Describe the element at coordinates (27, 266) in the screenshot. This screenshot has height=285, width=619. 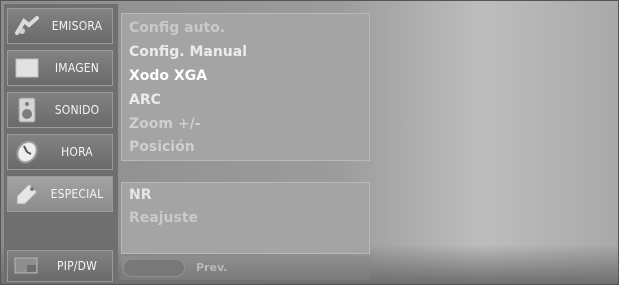
I see `pip-icon` at that location.